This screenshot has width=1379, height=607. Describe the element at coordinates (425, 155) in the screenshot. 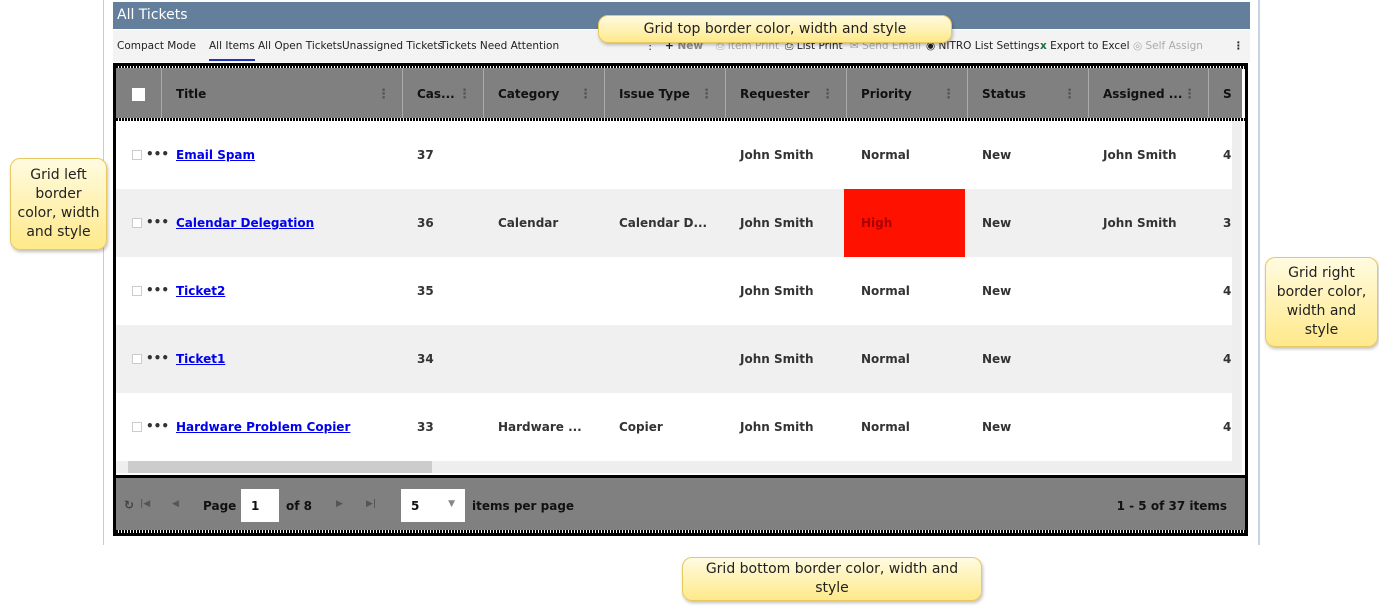

I see `cell-case: 37` at that location.